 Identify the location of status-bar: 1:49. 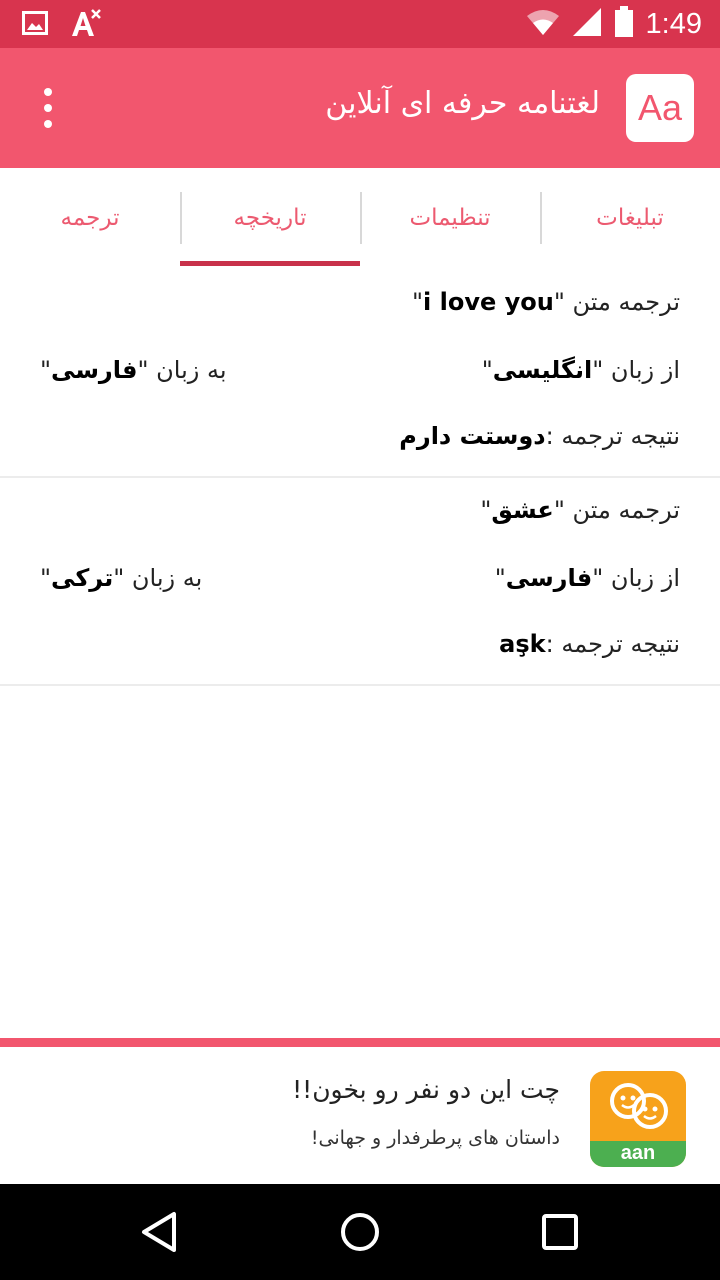
(360, 24).